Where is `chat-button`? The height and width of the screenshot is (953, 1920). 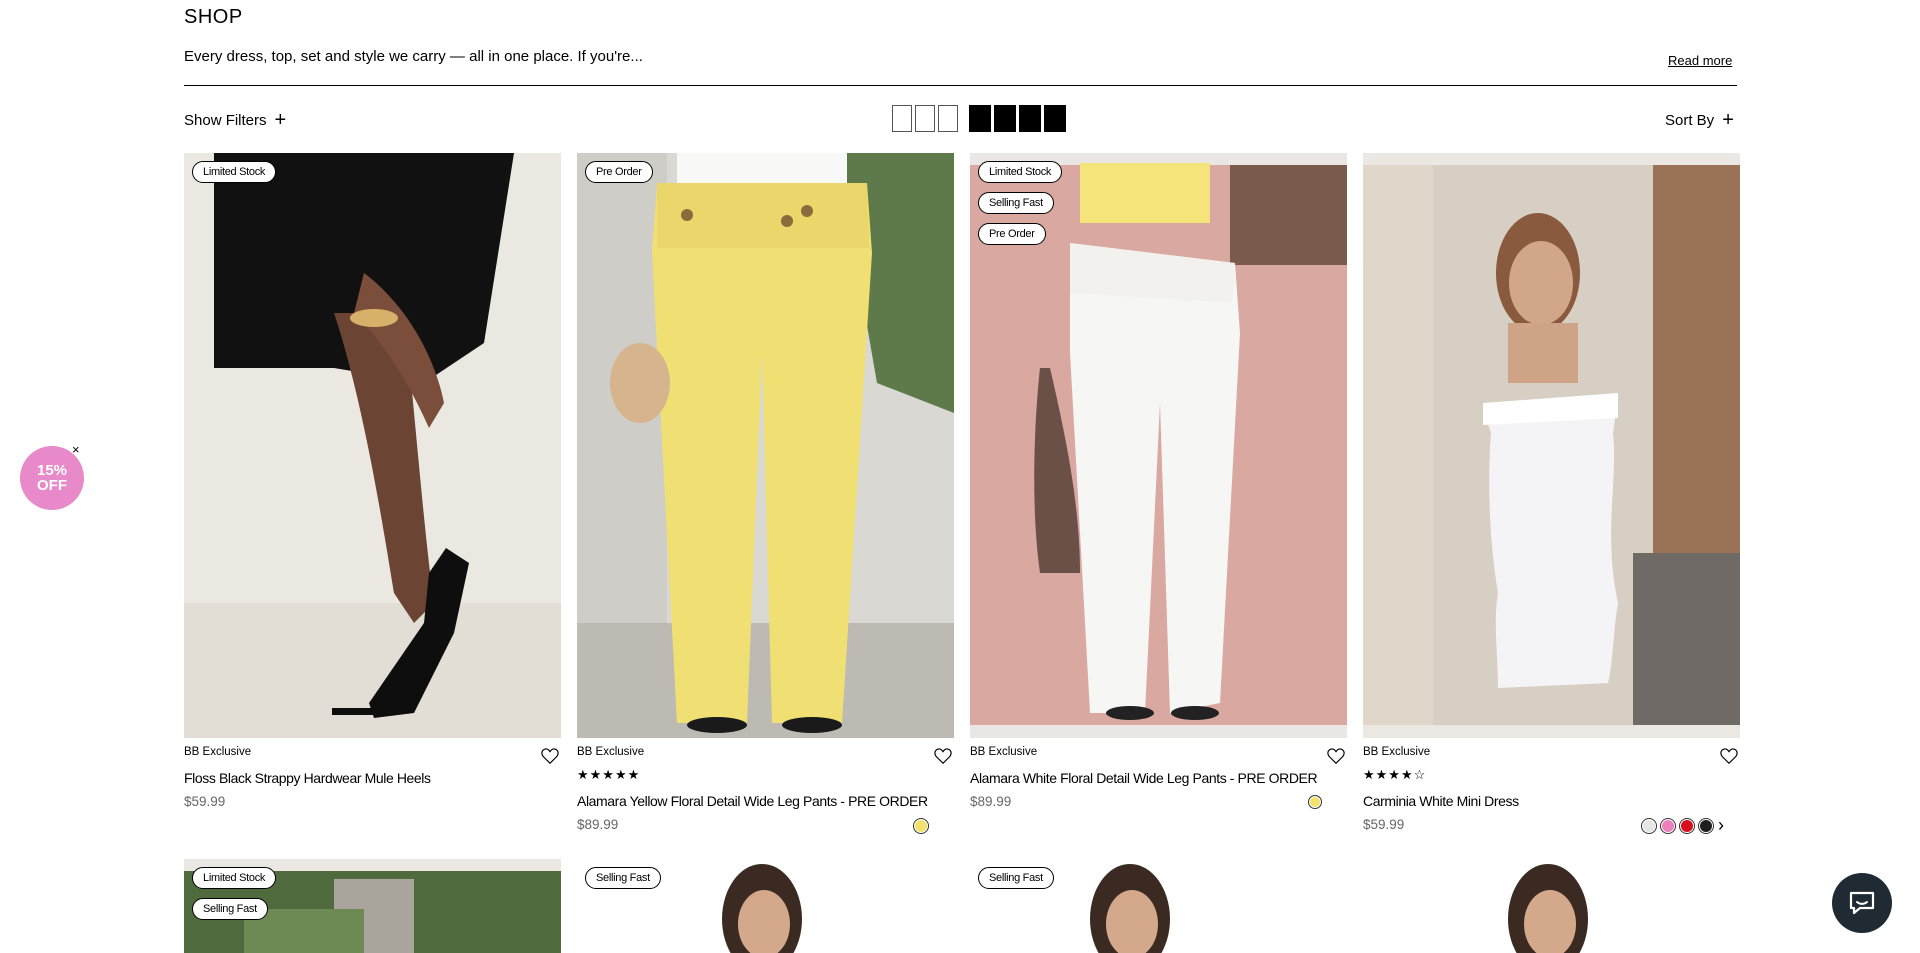
chat-button is located at coordinates (1862, 903).